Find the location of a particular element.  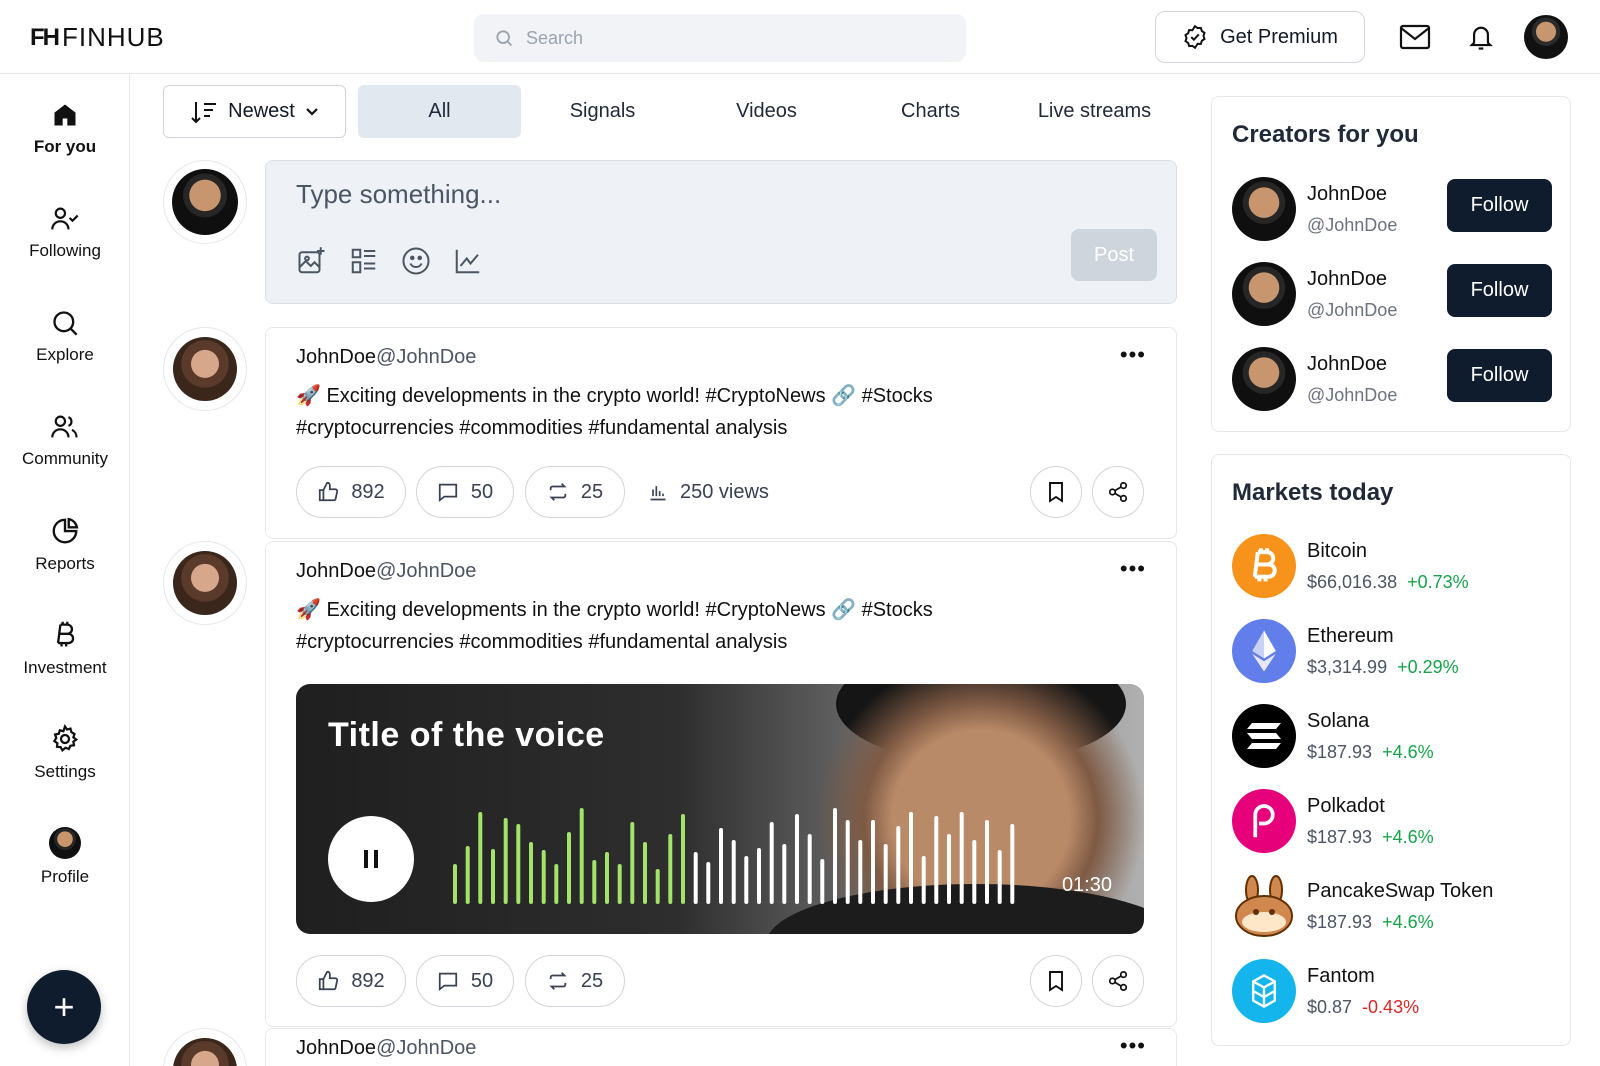

sidebar-item-for-you: For you is located at coordinates (65, 129).